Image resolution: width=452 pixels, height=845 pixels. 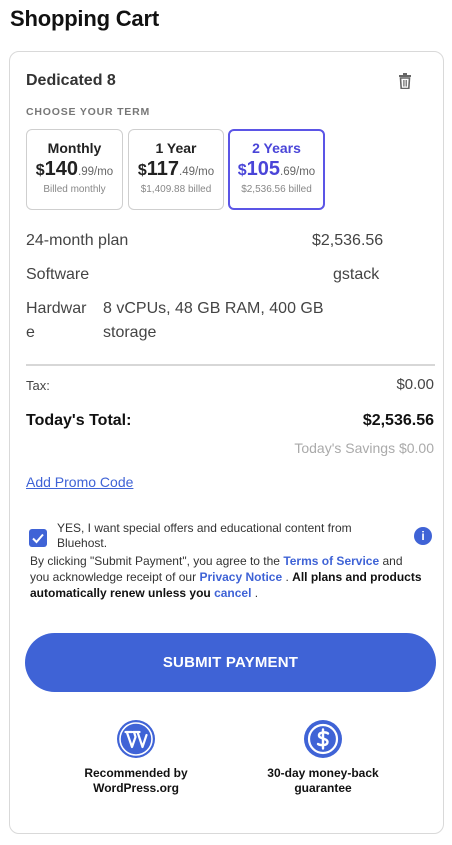 I want to click on term-option-monthly: Monthly $140.99/mo Billed monthly, so click(x=74, y=169).